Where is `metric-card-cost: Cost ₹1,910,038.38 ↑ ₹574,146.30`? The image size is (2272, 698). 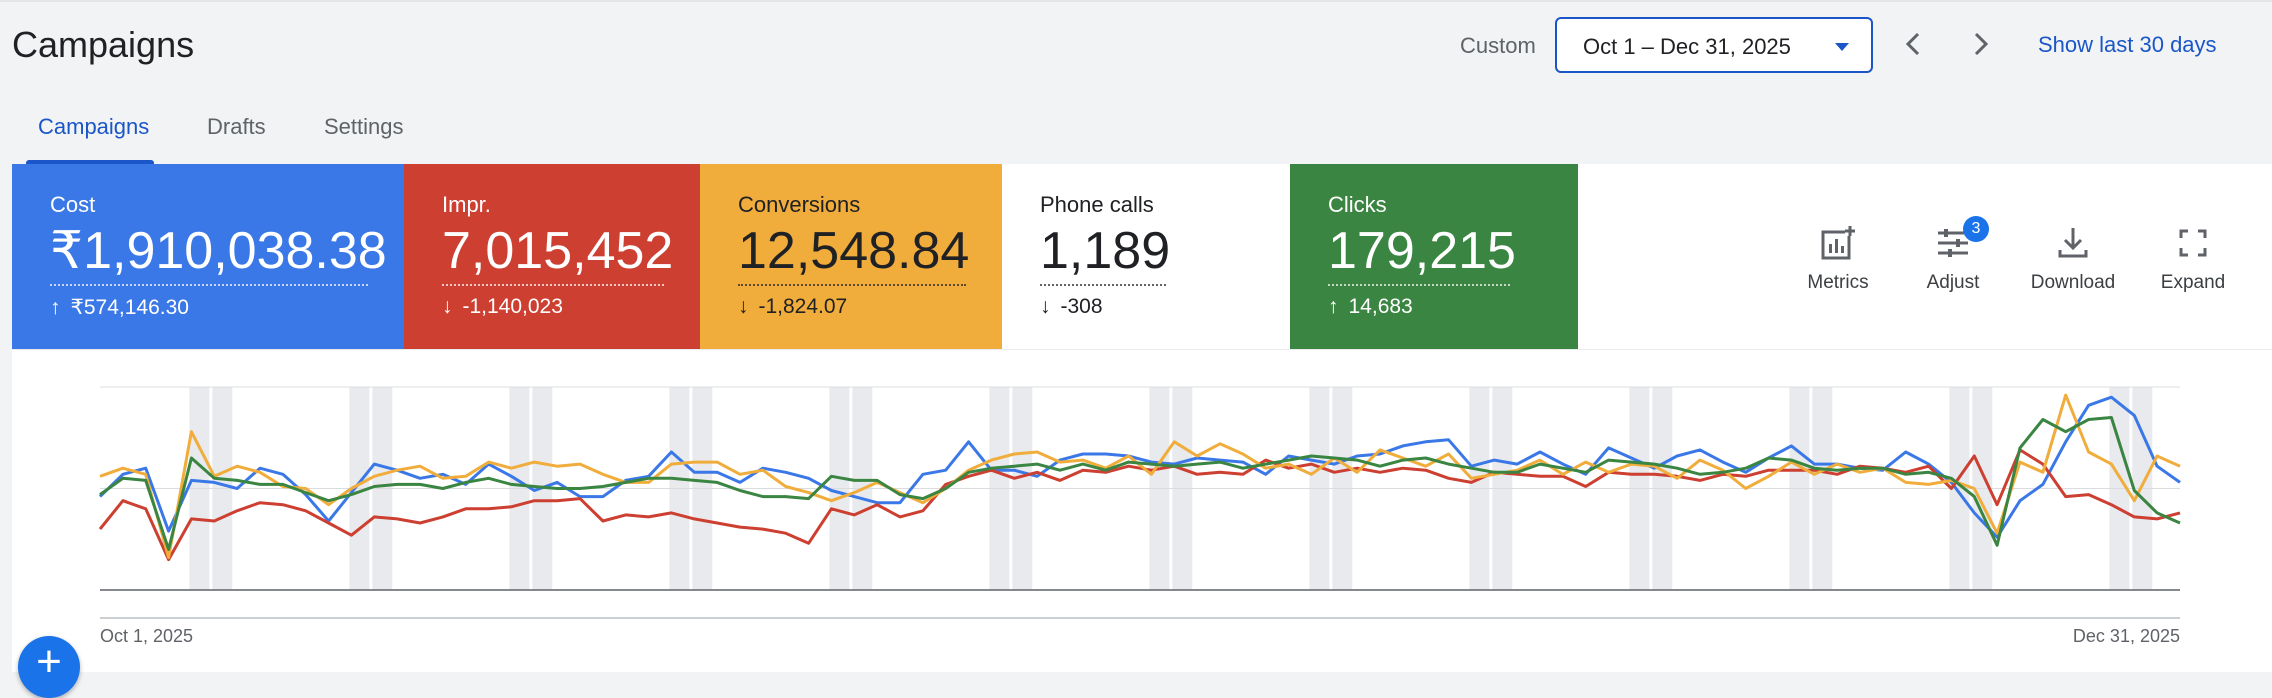 metric-card-cost: Cost ₹1,910,038.38 ↑ ₹574,146.30 is located at coordinates (208, 256).